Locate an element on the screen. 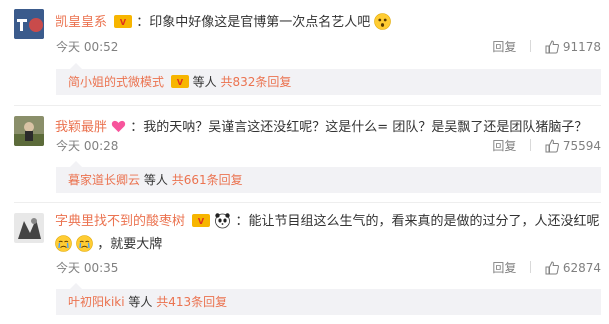 This screenshot has height=324, width=609. comment-text-tail: ，就要大牌 is located at coordinates (130, 244).